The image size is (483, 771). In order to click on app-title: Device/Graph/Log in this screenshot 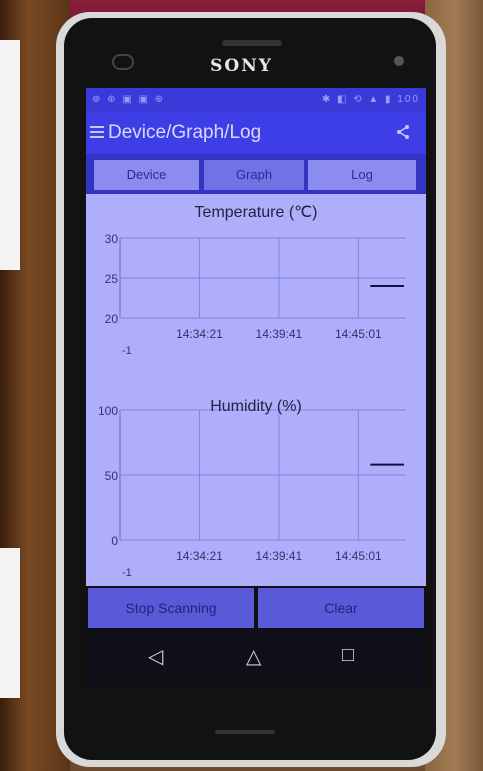, I will do `click(185, 132)`.